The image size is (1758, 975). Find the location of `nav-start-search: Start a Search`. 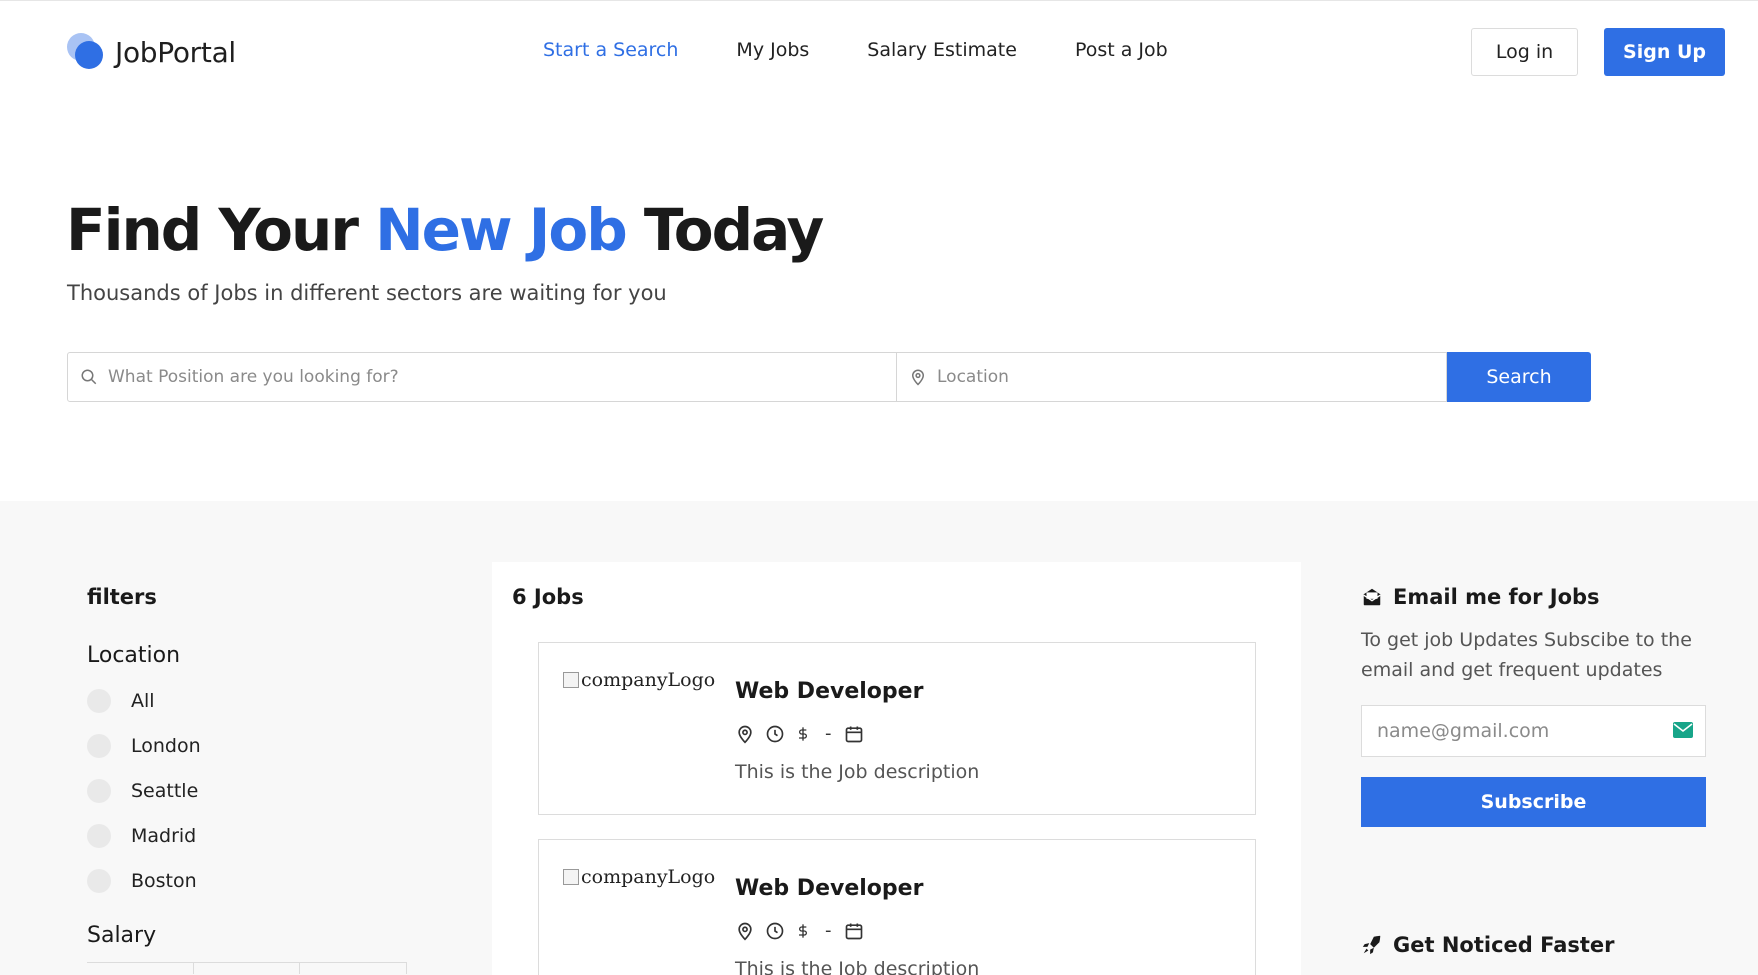

nav-start-search: Start a Search is located at coordinates (610, 50).